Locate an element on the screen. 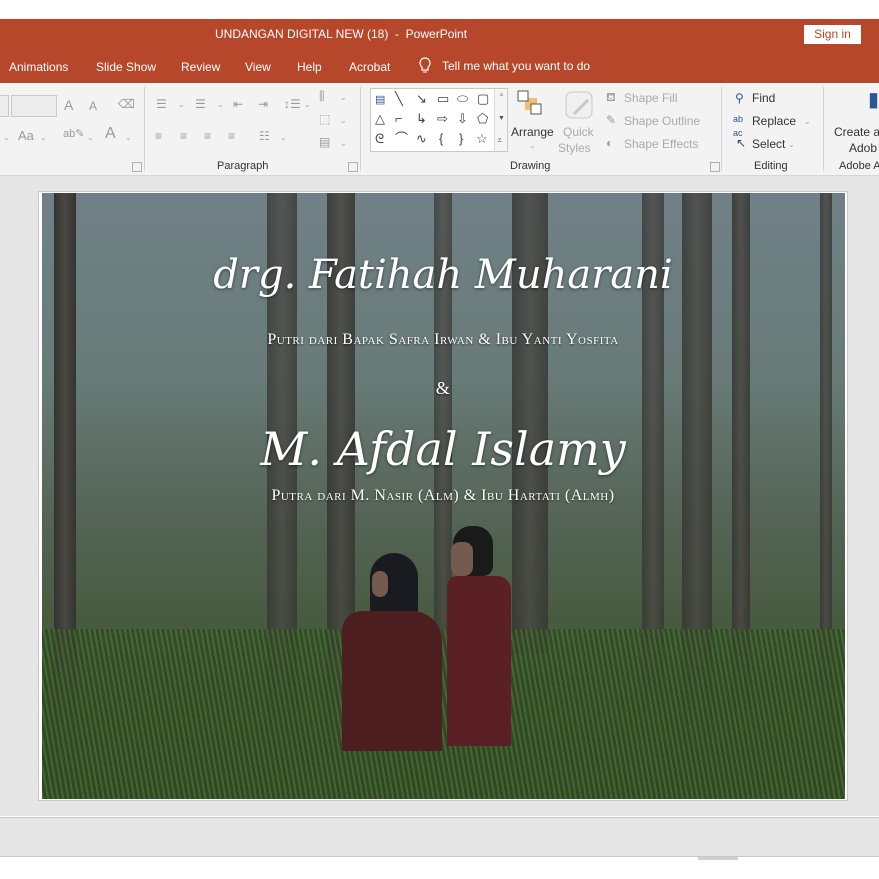 The width and height of the screenshot is (879, 879). shape-fill-button: Shape Fill is located at coordinates (650, 98).